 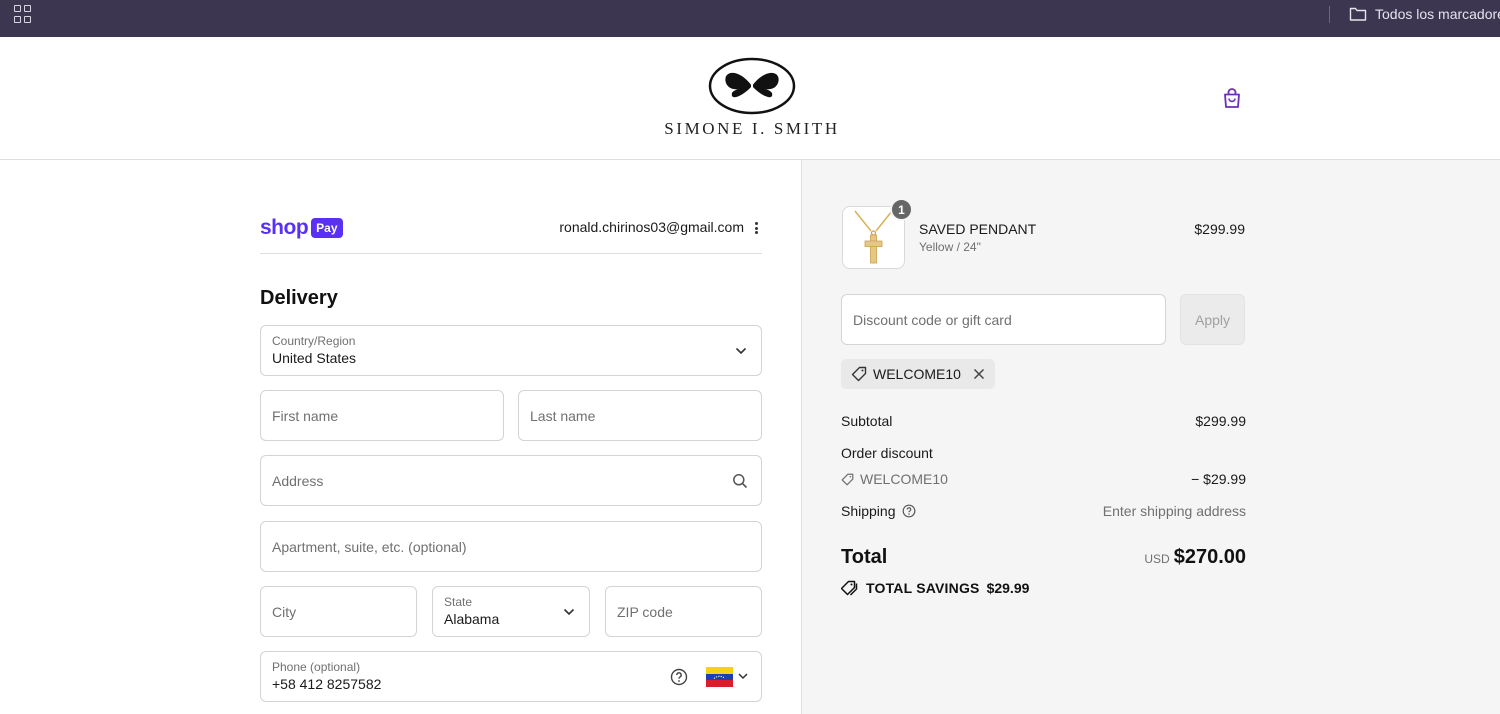 What do you see at coordinates (864, 557) in the screenshot?
I see `total-label: Total` at bounding box center [864, 557].